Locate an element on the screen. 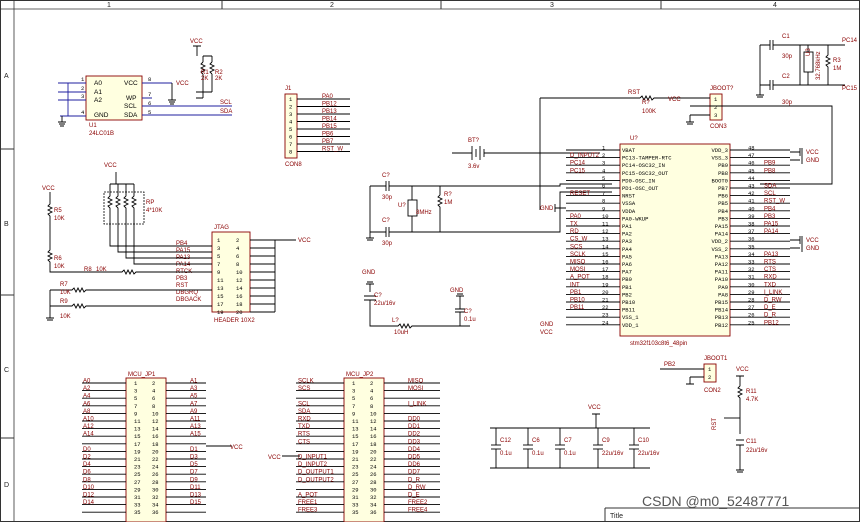 Image resolution: width=860 pixels, height=522 pixels. jtag-net-label: DBGACK is located at coordinates (188, 300).